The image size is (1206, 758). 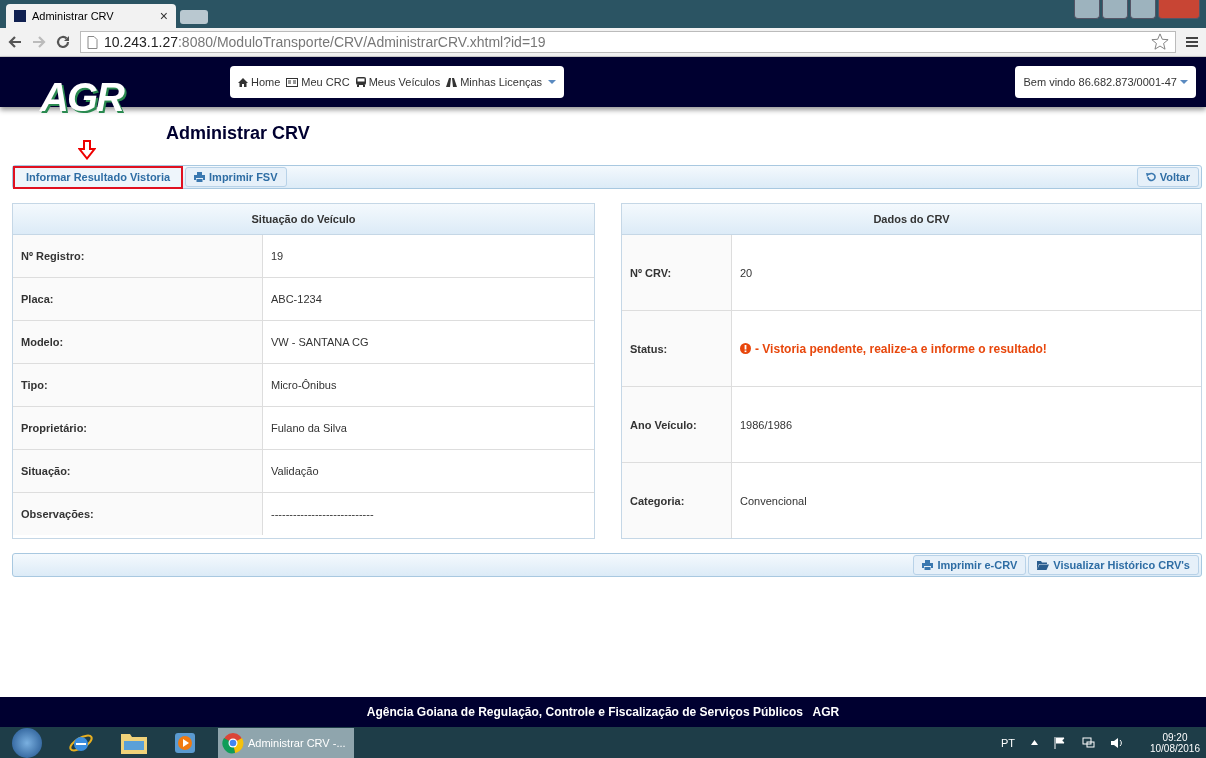 I want to click on down-arrow-icon, so click(x=87, y=150).